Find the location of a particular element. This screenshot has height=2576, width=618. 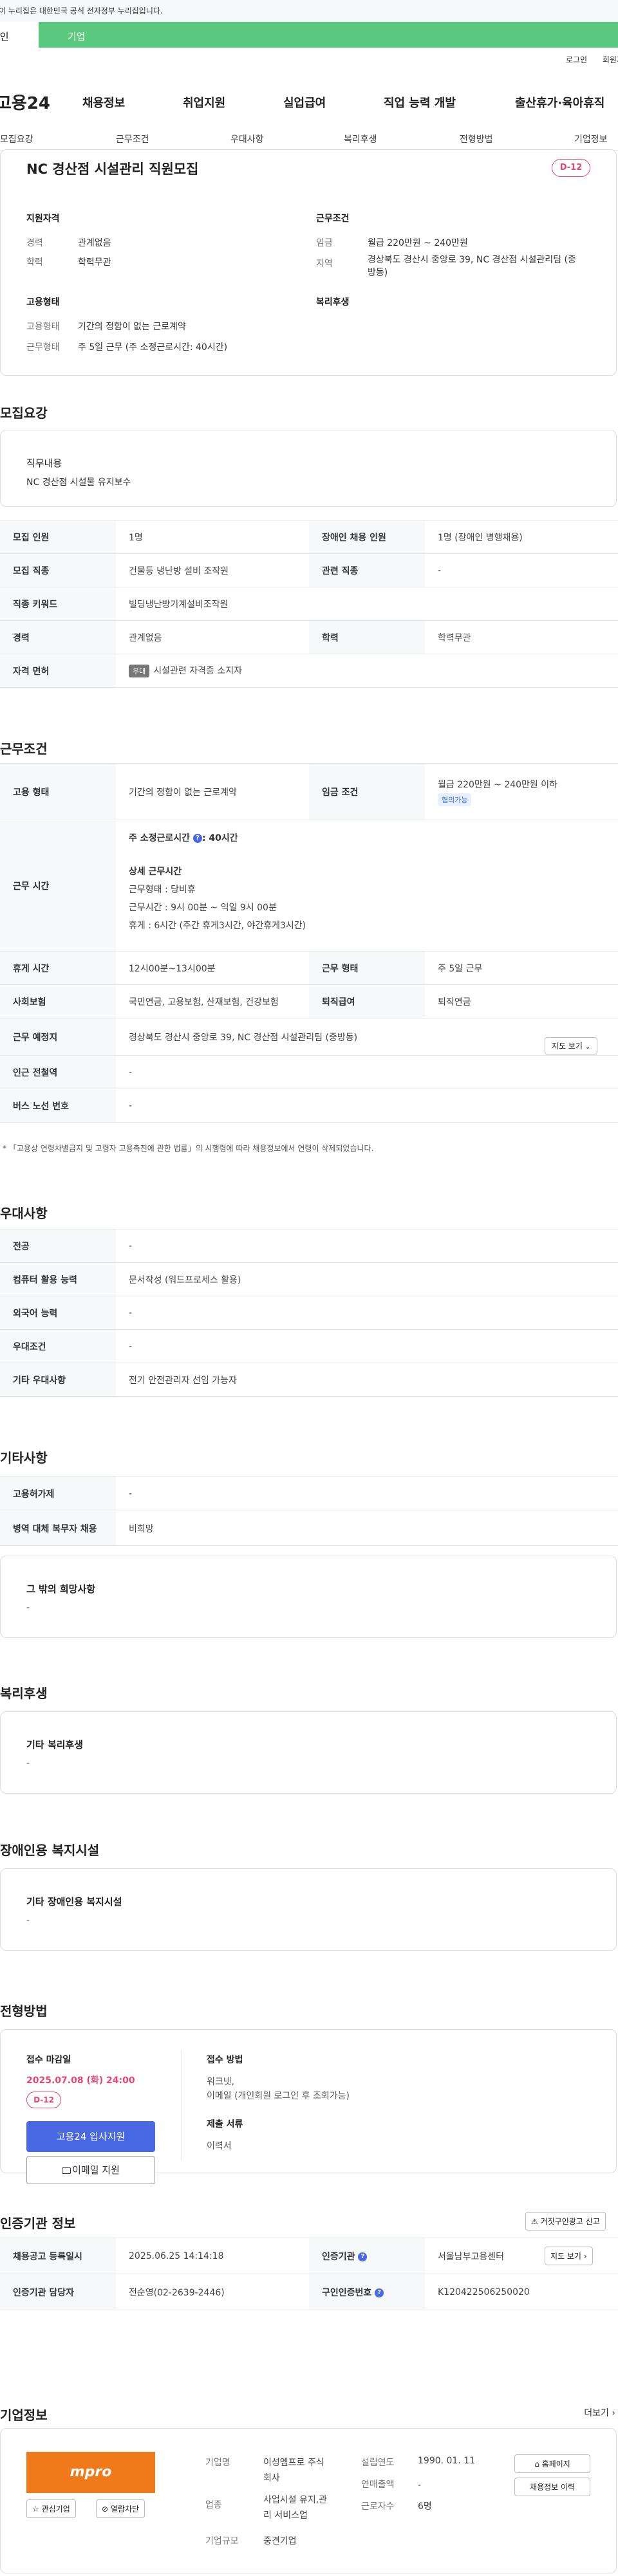

email-apply-label: 이메일 지원 is located at coordinates (96, 2170).